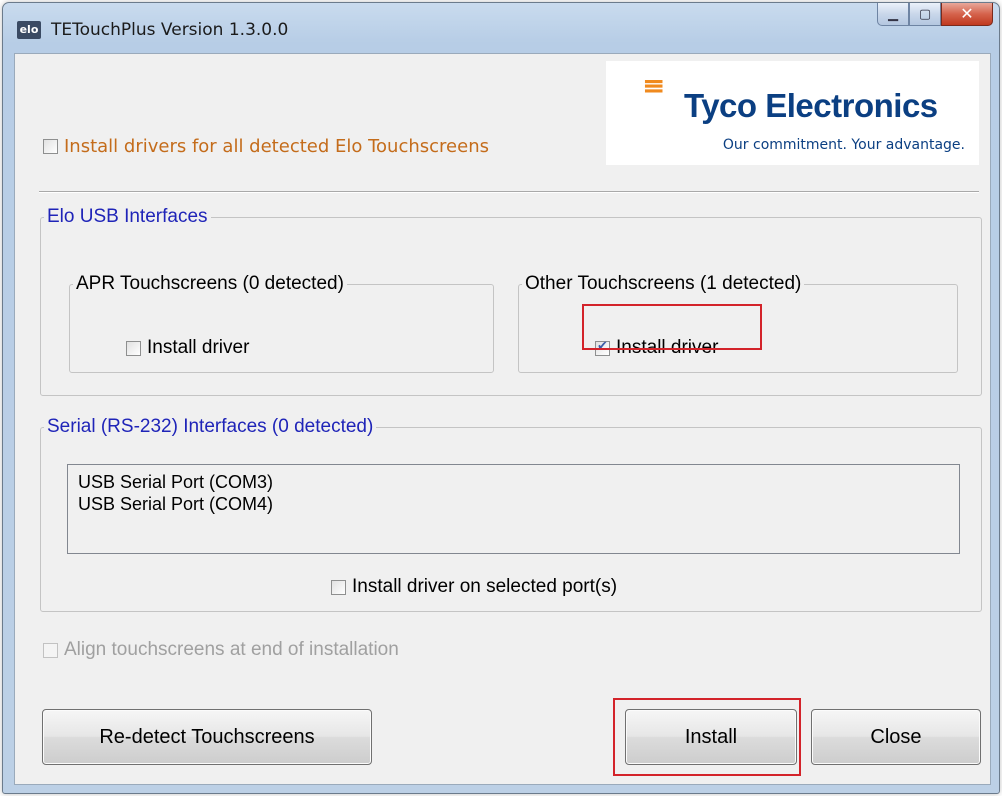  I want to click on logo-tagline: Our commitment. Your advantage., so click(843, 145).